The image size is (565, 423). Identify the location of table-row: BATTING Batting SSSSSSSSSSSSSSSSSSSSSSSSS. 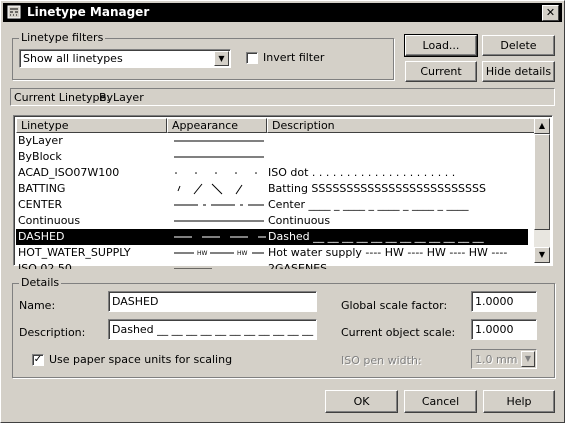
(272, 189).